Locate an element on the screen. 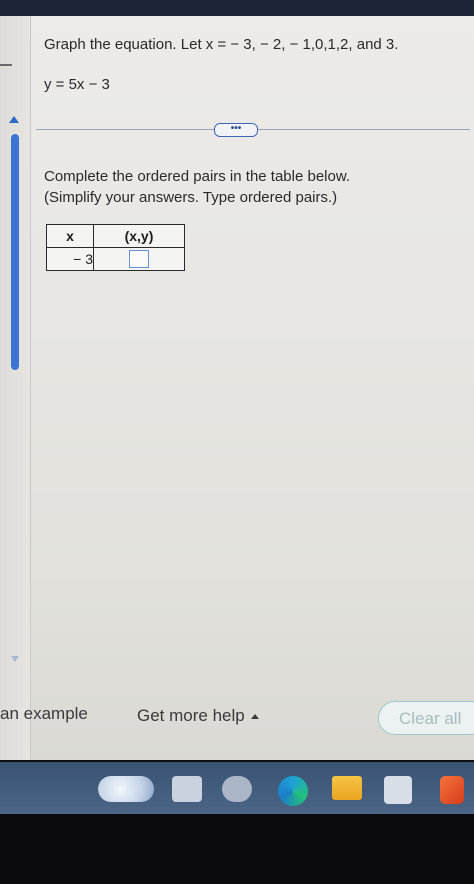 Image resolution: width=474 pixels, height=884 pixels. xy-answer-cell is located at coordinates (139, 259).